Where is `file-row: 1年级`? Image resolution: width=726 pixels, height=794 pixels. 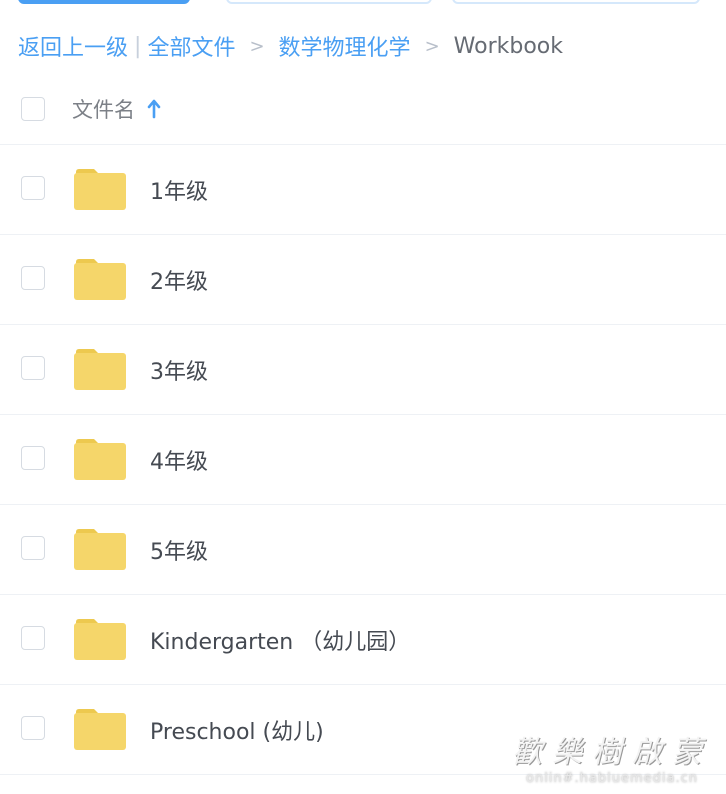
file-row: 1年级 is located at coordinates (363, 190).